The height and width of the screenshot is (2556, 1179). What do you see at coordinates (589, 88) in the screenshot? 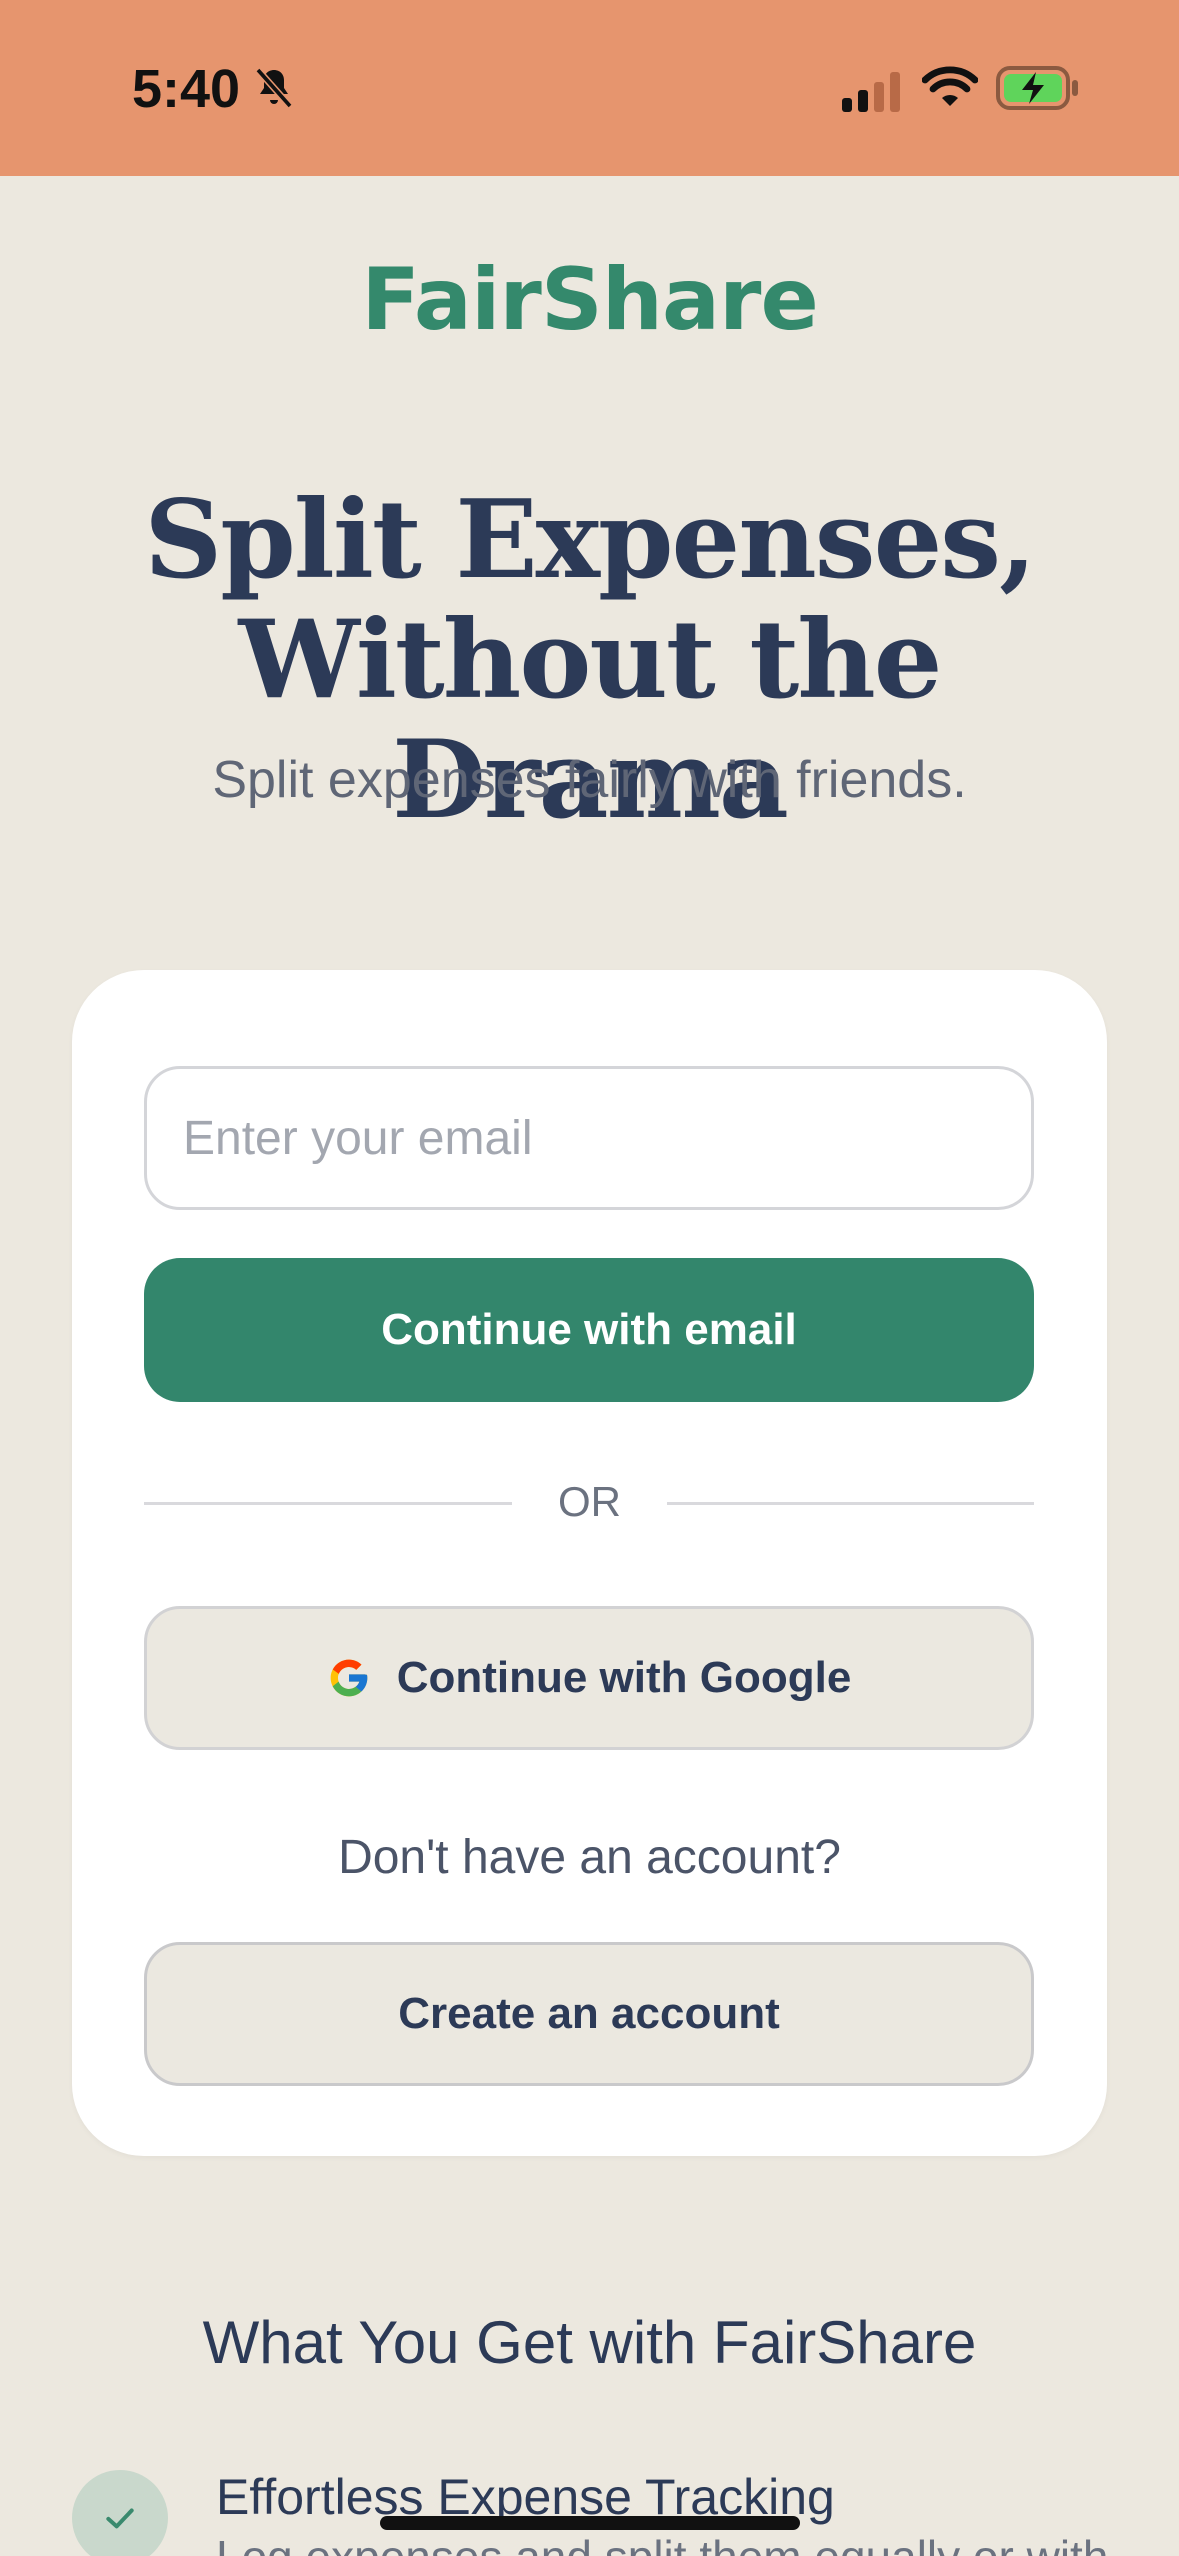
I see `status-bar: 5:40` at bounding box center [589, 88].